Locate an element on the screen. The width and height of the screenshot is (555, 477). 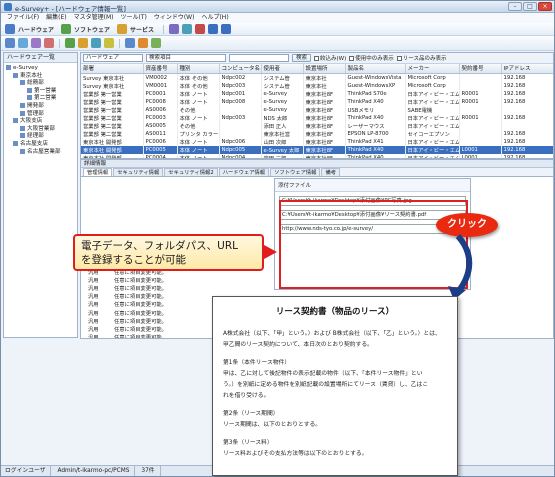
column-header: 製品名 is located at coordinates (375, 69).